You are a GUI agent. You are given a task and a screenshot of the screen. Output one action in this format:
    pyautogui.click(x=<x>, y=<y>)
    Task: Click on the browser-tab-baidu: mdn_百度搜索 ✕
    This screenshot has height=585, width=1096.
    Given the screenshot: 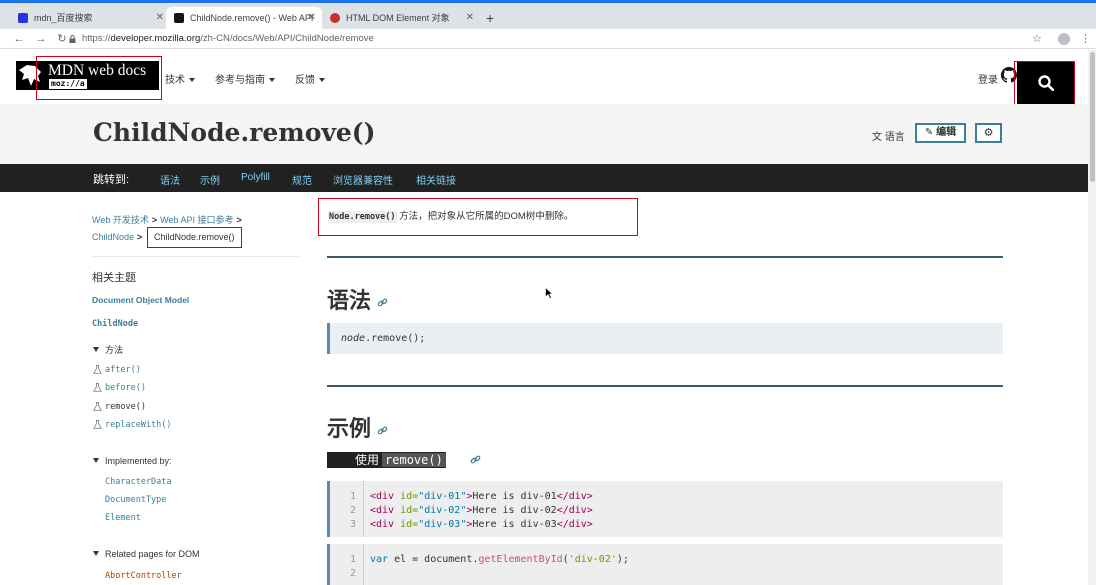 What is the action you would take?
    pyautogui.click(x=90, y=18)
    